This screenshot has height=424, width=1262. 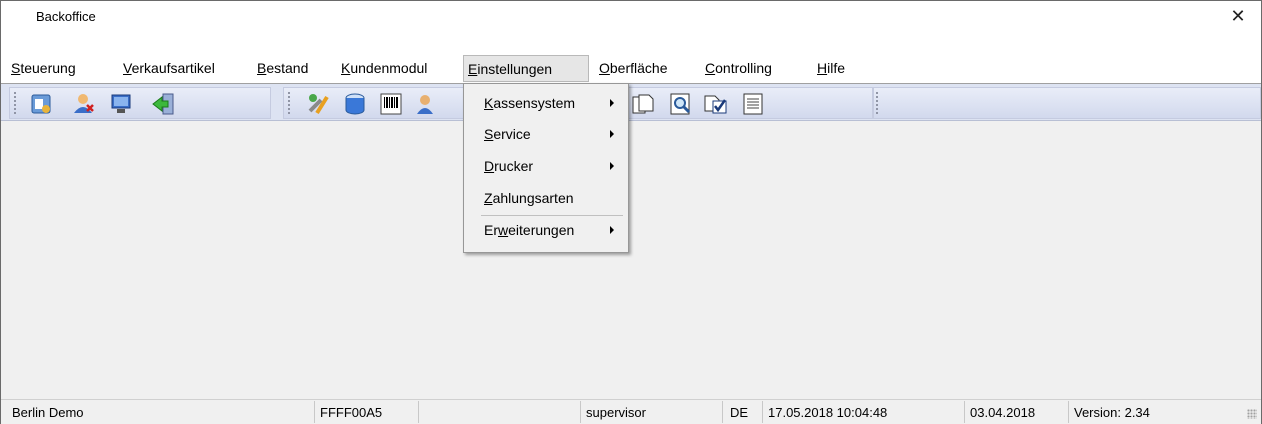 What do you see at coordinates (389, 68) in the screenshot?
I see `menu-label: undenmodul` at bounding box center [389, 68].